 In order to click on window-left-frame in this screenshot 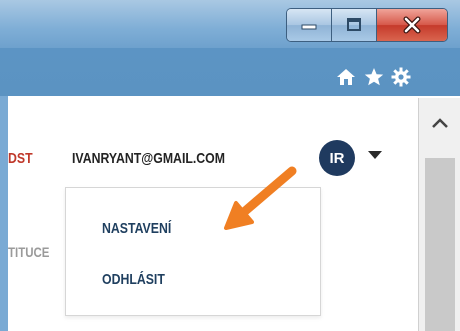, I will do `click(4, 213)`.